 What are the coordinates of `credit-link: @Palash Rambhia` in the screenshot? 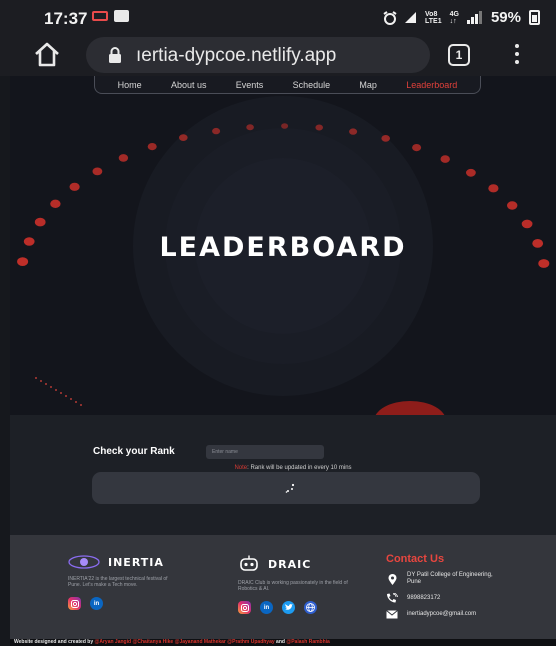 It's located at (308, 642).